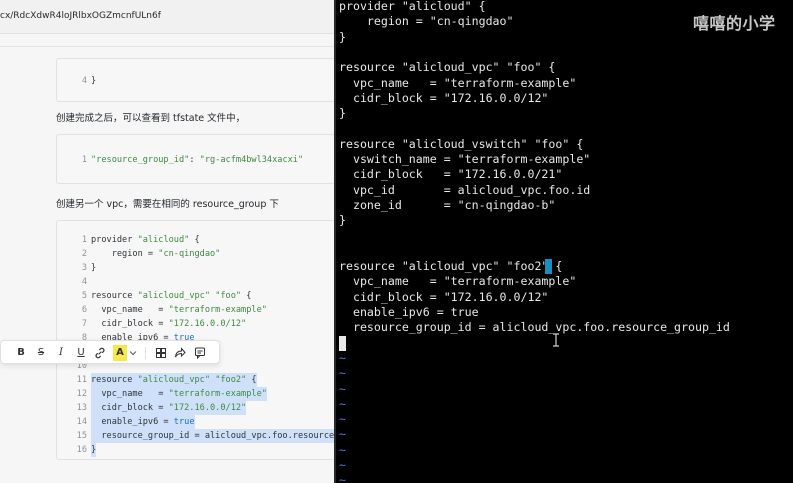 Image resolution: width=793 pixels, height=483 pixels. I want to click on underline-icon: U, so click(81, 353).